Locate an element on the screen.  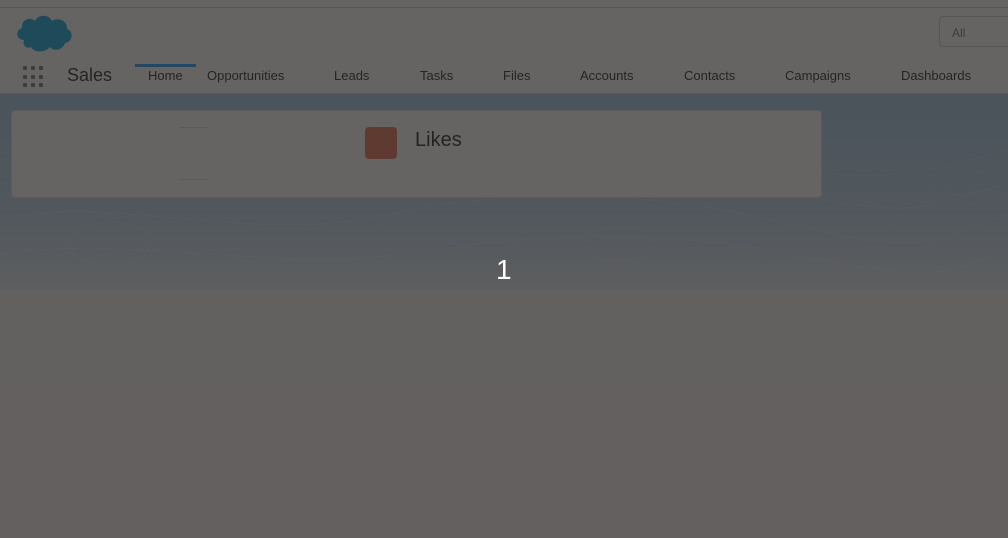
global-header: All is located at coordinates (504, 33).